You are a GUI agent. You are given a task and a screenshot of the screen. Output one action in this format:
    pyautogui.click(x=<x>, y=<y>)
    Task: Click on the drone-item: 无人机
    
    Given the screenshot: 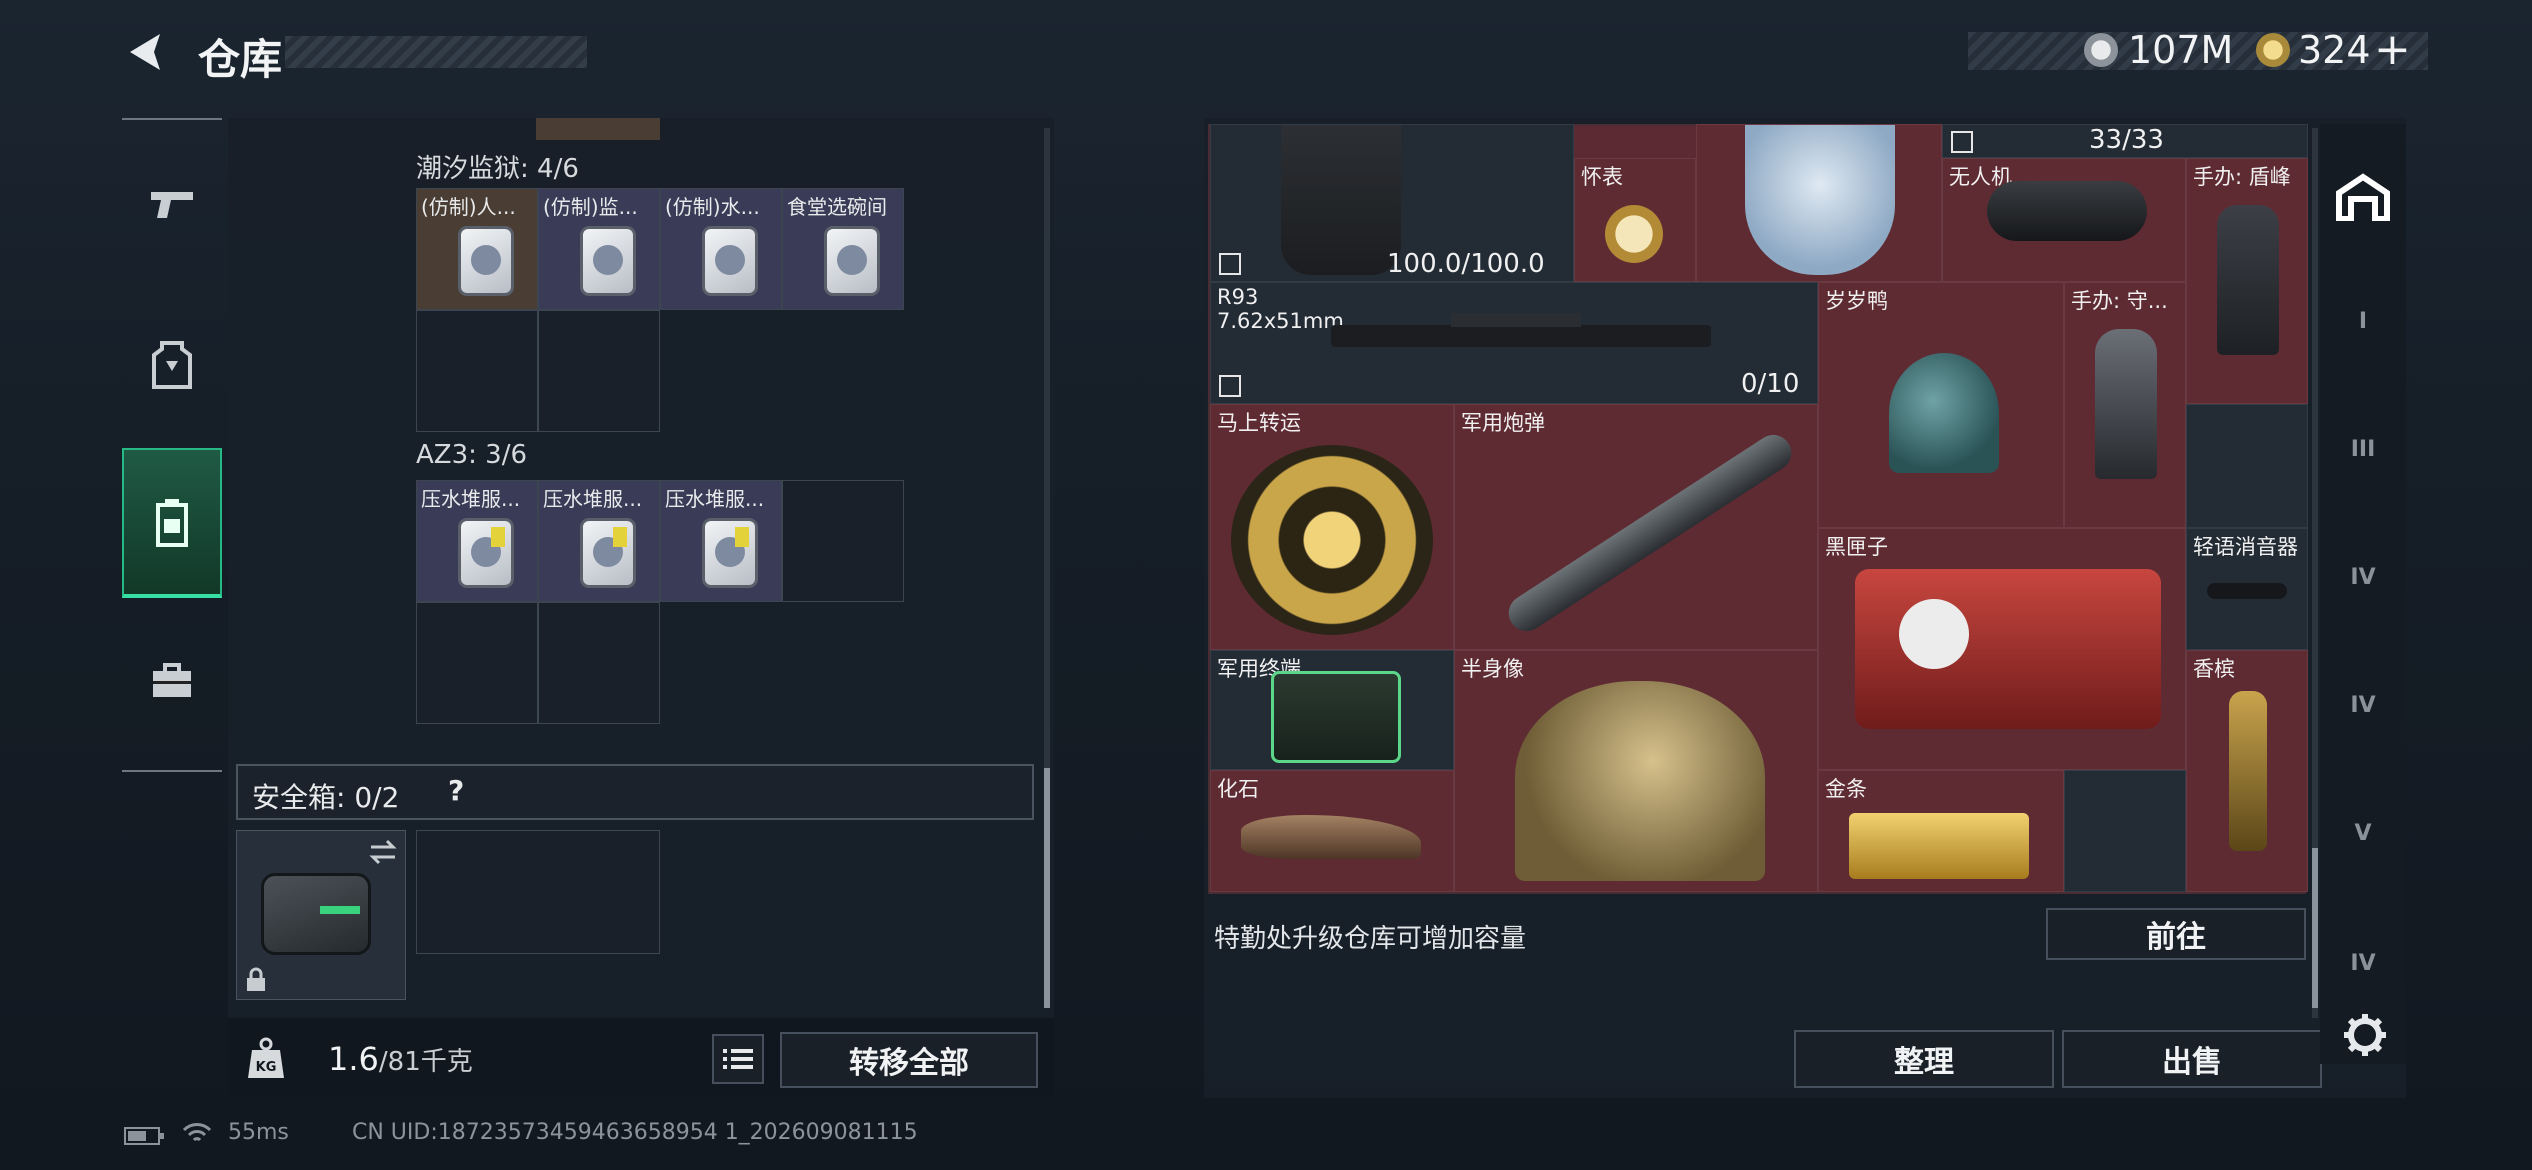 What is the action you would take?
    pyautogui.click(x=2064, y=220)
    